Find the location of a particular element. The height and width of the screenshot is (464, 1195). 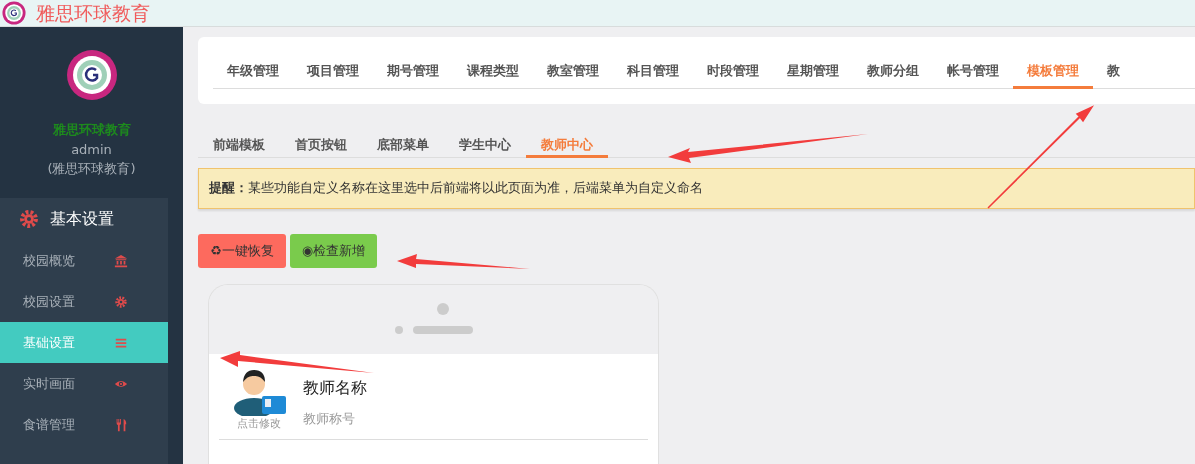

tab: 教师分组 is located at coordinates (893, 73).